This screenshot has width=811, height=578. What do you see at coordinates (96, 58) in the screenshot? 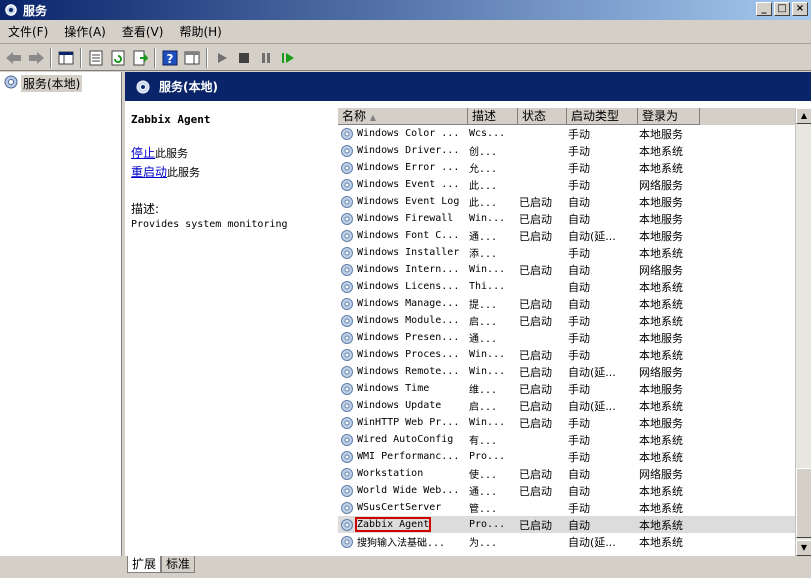
I see `properties-icon` at bounding box center [96, 58].